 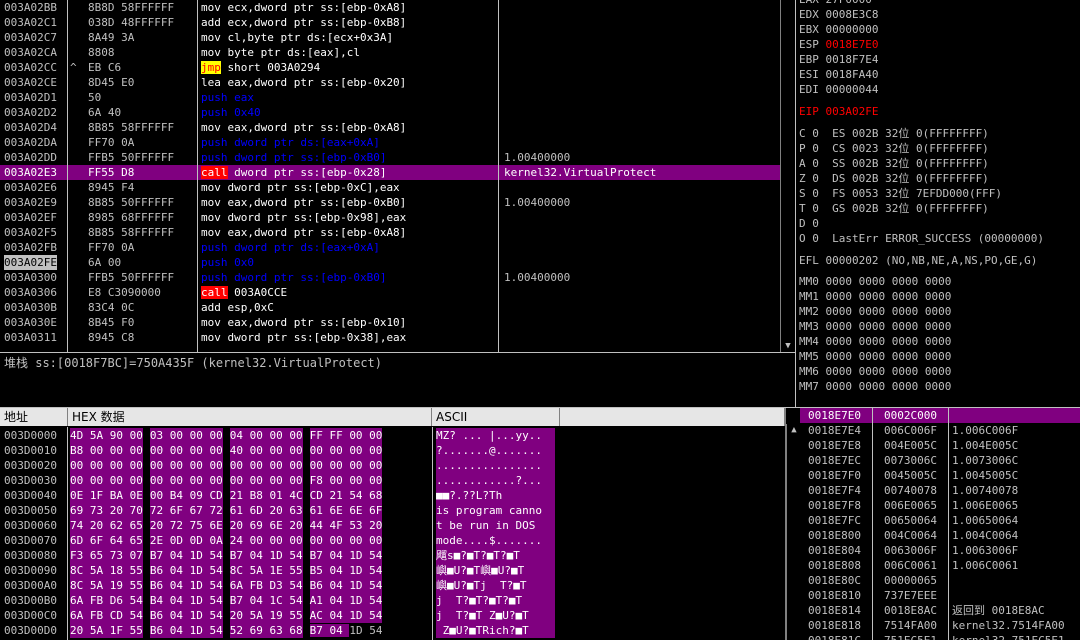 What do you see at coordinates (894, 133) in the screenshot?
I see `flag-segment-row: C 0 ES 002B 32位 0(FFFFFFFF)` at bounding box center [894, 133].